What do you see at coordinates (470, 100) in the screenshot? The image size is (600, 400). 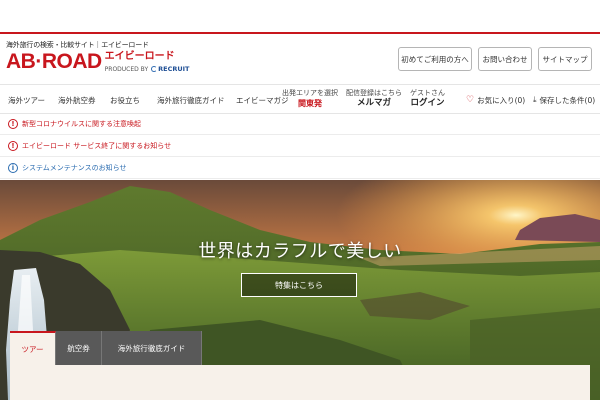 I see `heart-icon: ♡` at bounding box center [470, 100].